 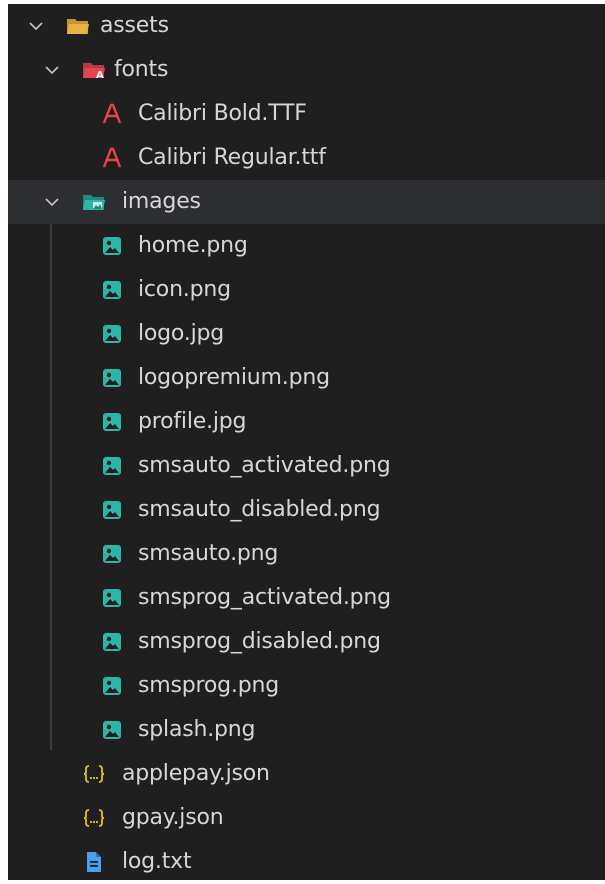 I want to click on file-label: Calibri Regular.ttf, so click(x=232, y=157).